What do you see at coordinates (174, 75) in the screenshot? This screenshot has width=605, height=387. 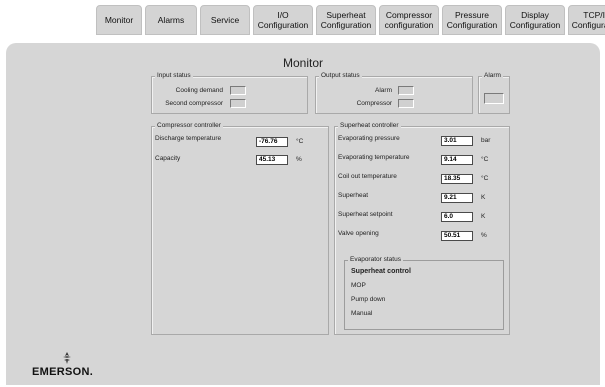 I see `input-status-legend: Input status` at bounding box center [174, 75].